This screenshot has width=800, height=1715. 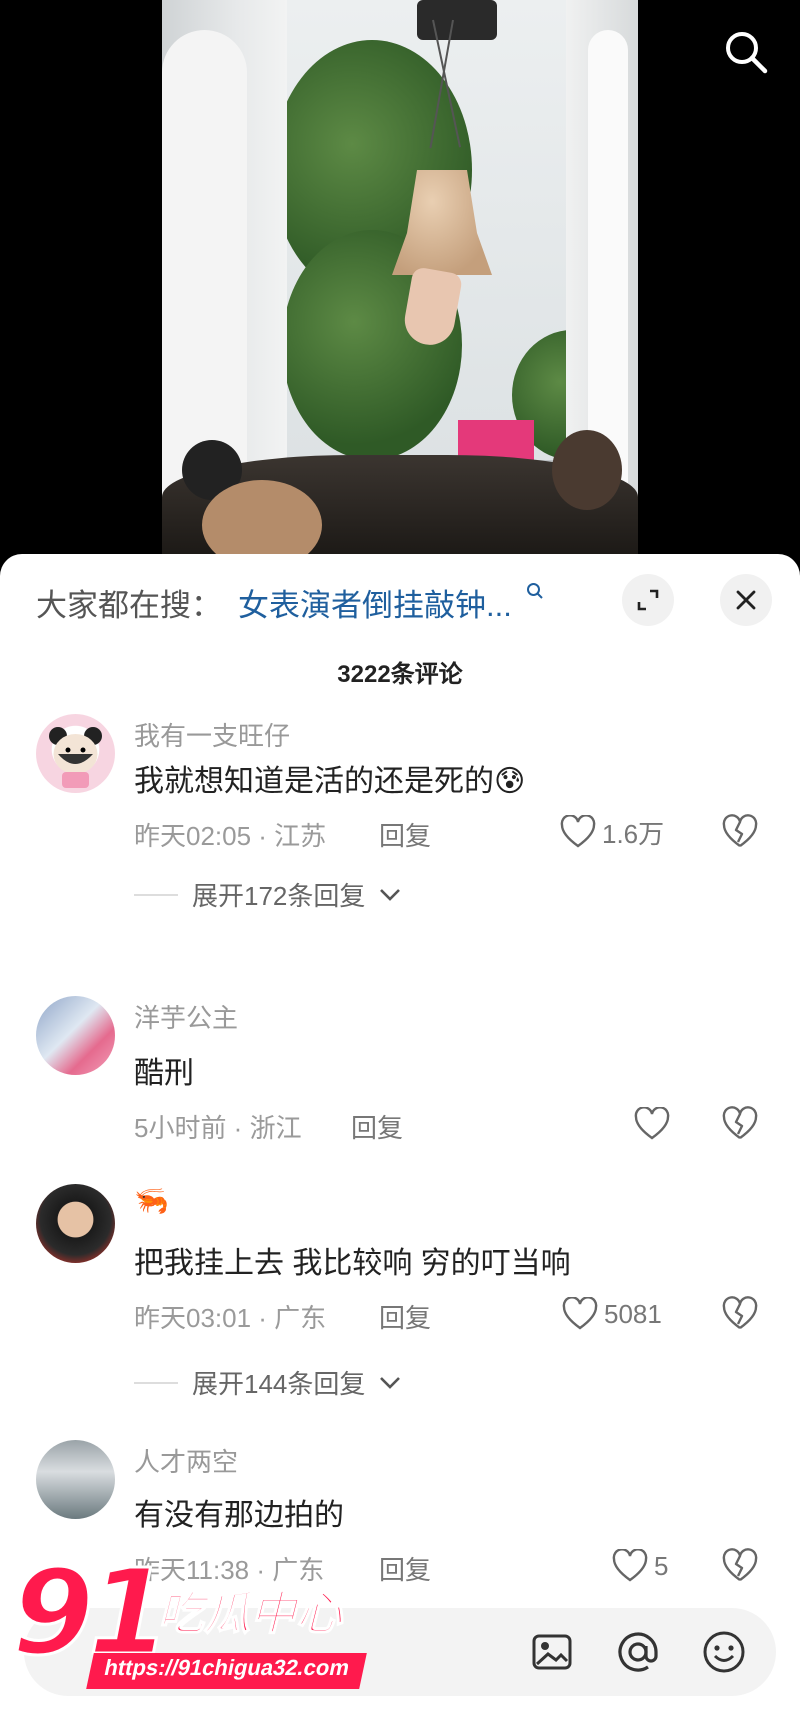 What do you see at coordinates (226, 1671) in the screenshot?
I see `watermark-url: https://91chigua32.com` at bounding box center [226, 1671].